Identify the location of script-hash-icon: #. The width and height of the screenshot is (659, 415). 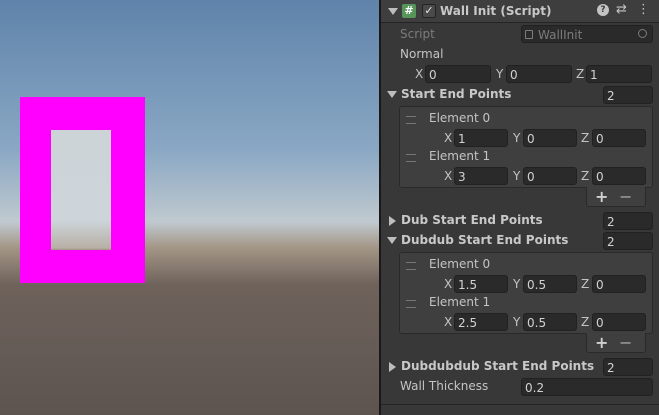
(409, 11).